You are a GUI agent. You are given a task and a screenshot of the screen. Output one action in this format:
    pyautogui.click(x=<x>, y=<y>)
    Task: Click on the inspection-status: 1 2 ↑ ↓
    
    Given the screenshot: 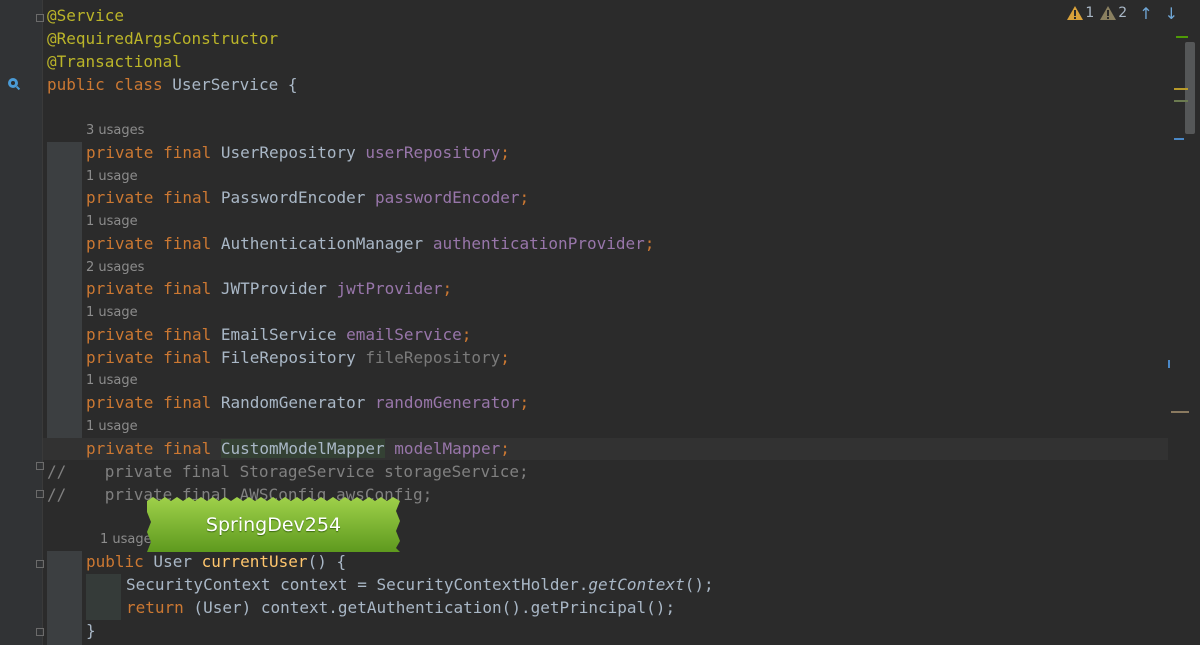 What is the action you would take?
    pyautogui.click(x=1122, y=13)
    